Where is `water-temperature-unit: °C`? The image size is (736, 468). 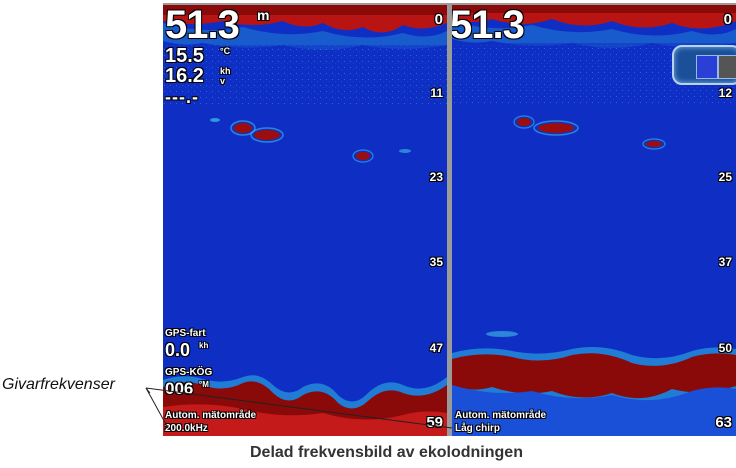
water-temperature-unit: °C is located at coordinates (225, 51).